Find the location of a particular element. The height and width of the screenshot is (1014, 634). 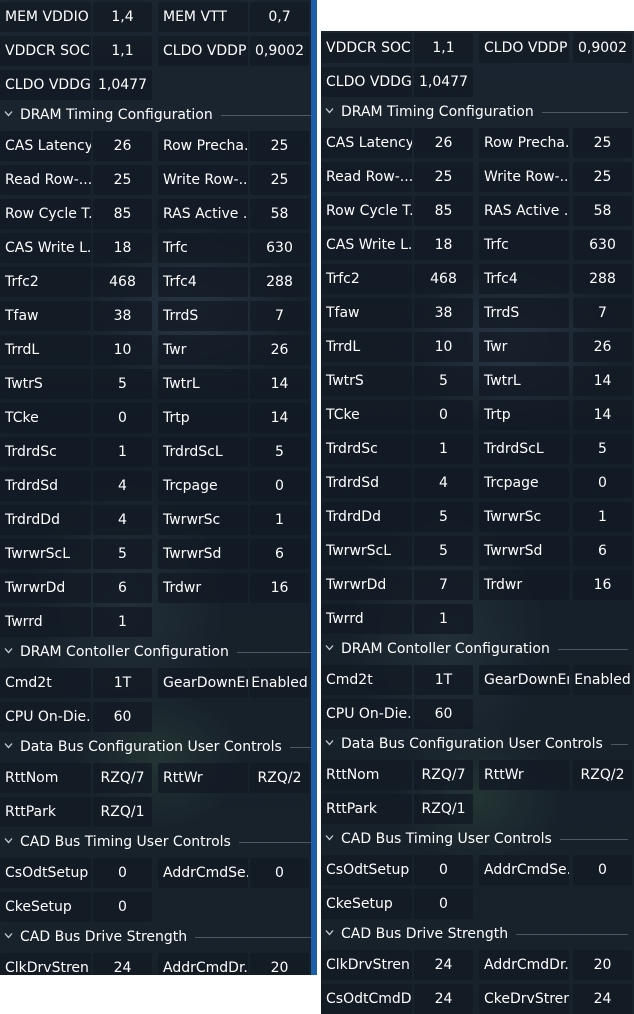

setting-value: 1,4 is located at coordinates (122, 17).